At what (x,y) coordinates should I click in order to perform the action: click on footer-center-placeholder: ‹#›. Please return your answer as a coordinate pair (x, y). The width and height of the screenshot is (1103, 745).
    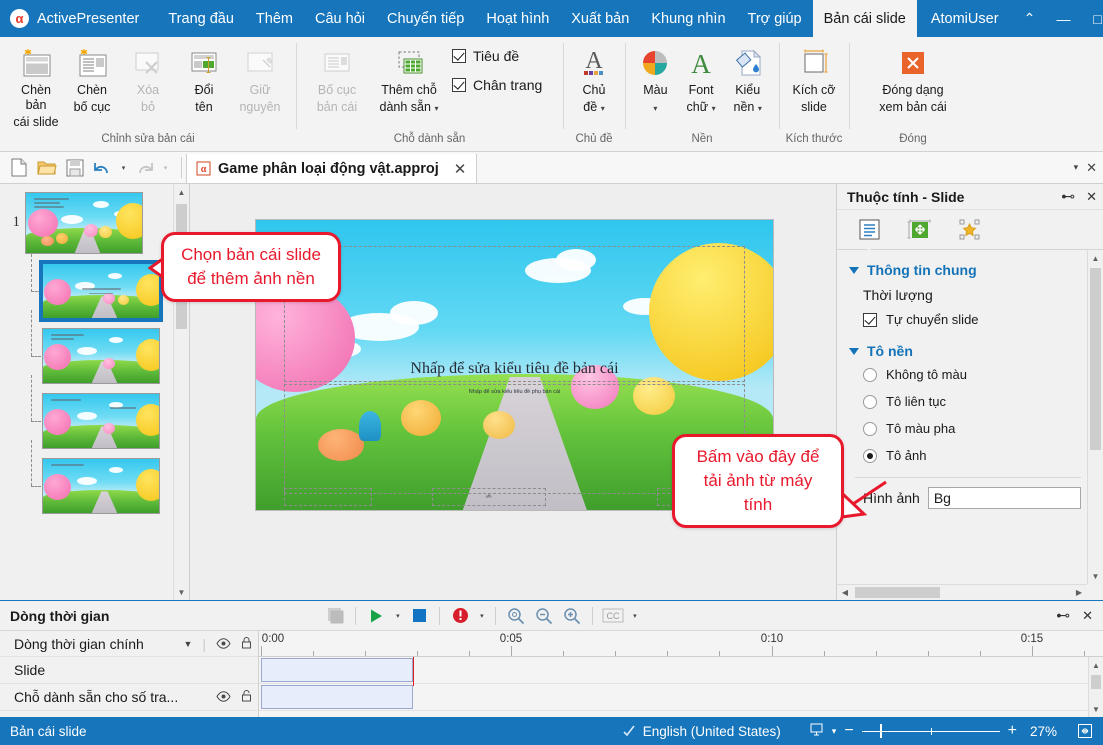
    Looking at the image, I should click on (488, 497).